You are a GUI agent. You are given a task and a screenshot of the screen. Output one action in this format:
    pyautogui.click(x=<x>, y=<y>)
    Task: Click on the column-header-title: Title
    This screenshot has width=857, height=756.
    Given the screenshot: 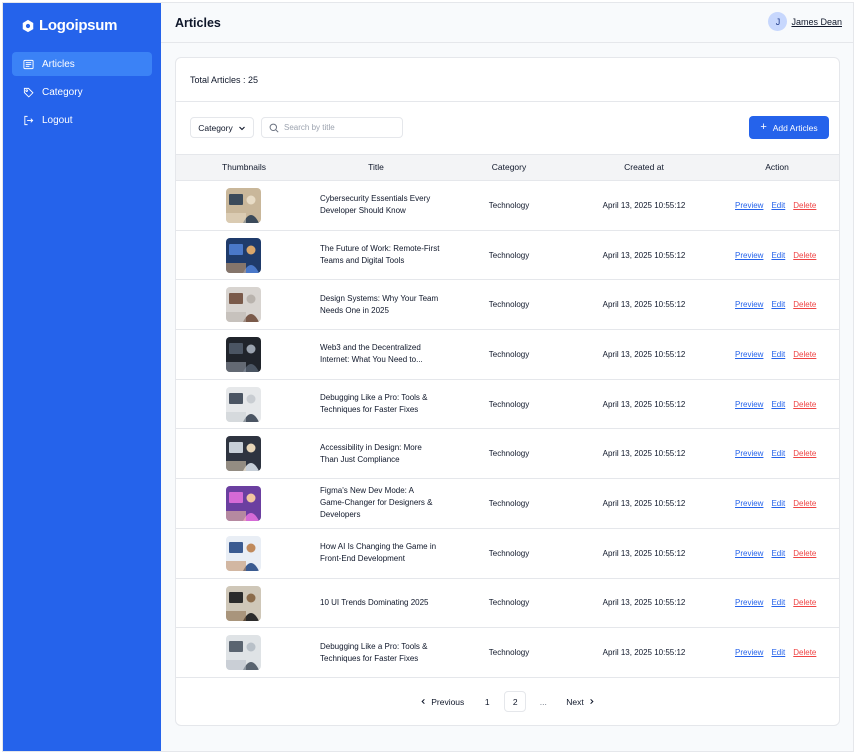 What is the action you would take?
    pyautogui.click(x=376, y=167)
    